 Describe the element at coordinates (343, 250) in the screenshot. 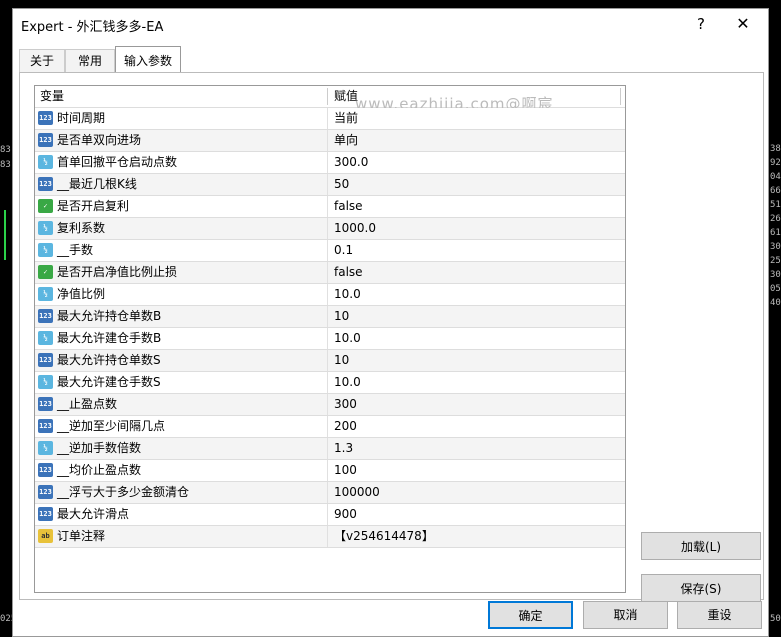

I see `parameter-value: 0.1` at that location.